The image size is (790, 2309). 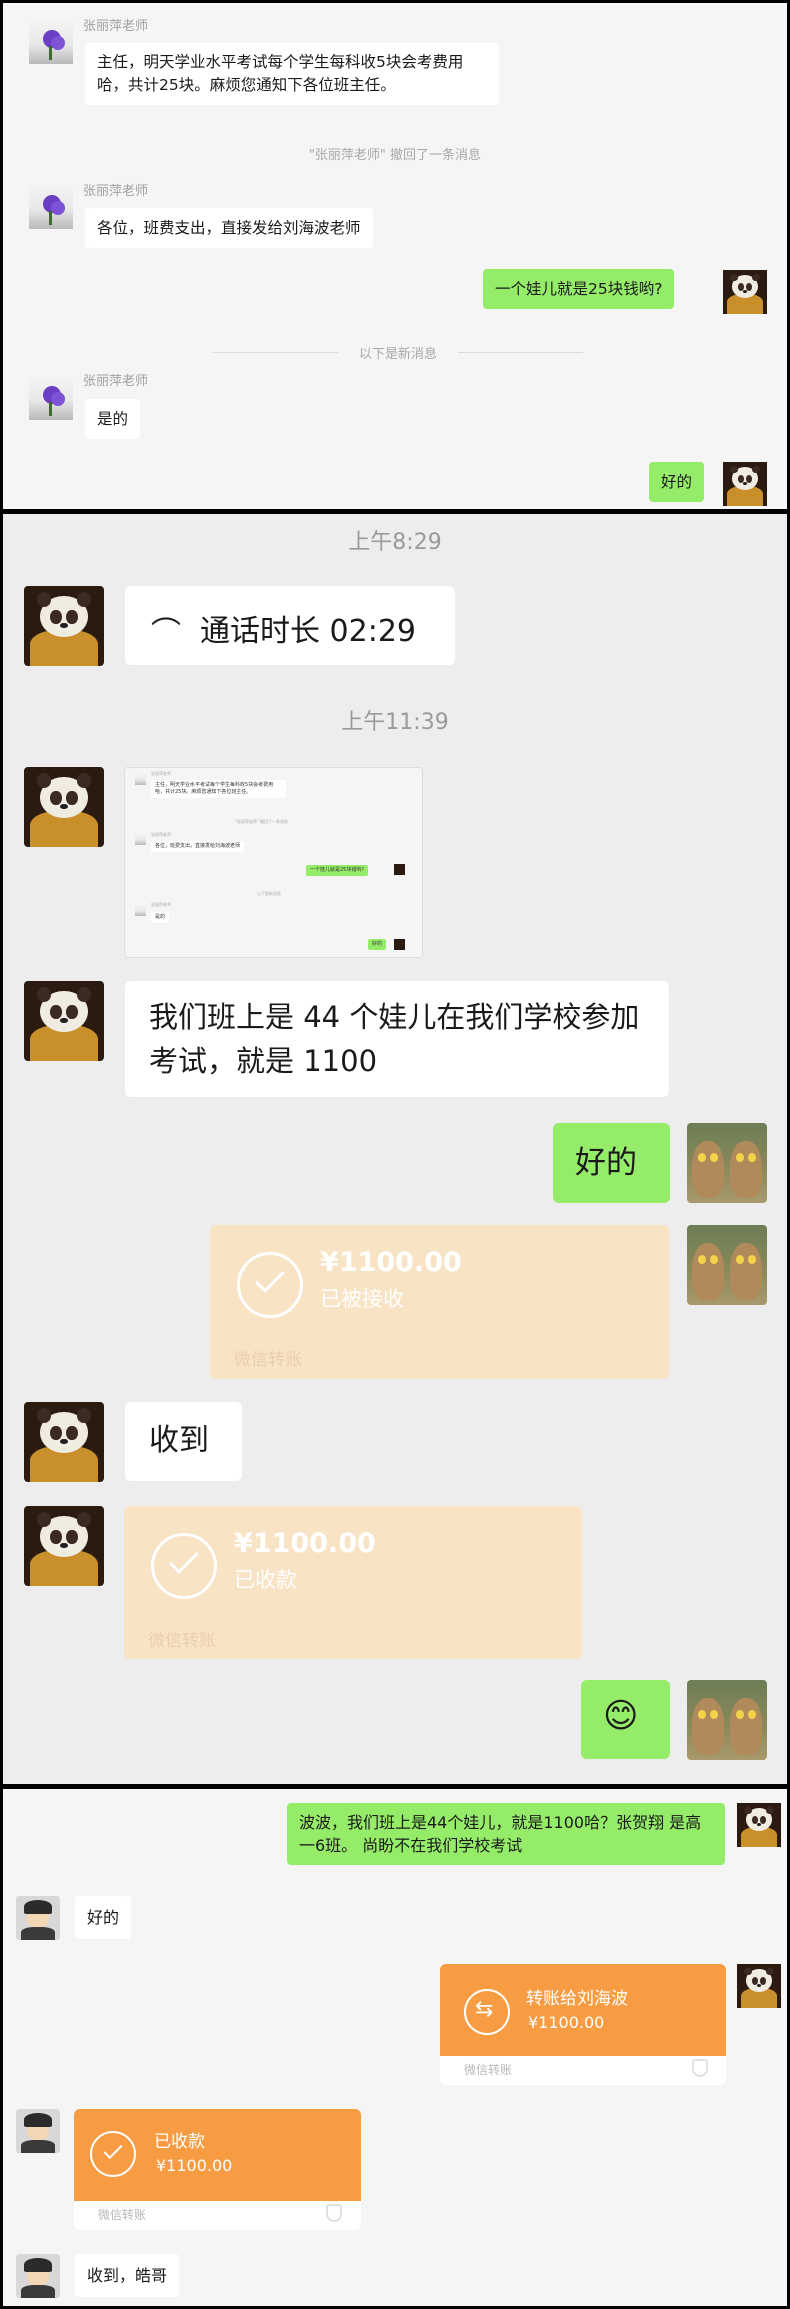 I want to click on message-bubble: 收到，皓哥, so click(x=127, y=2275).